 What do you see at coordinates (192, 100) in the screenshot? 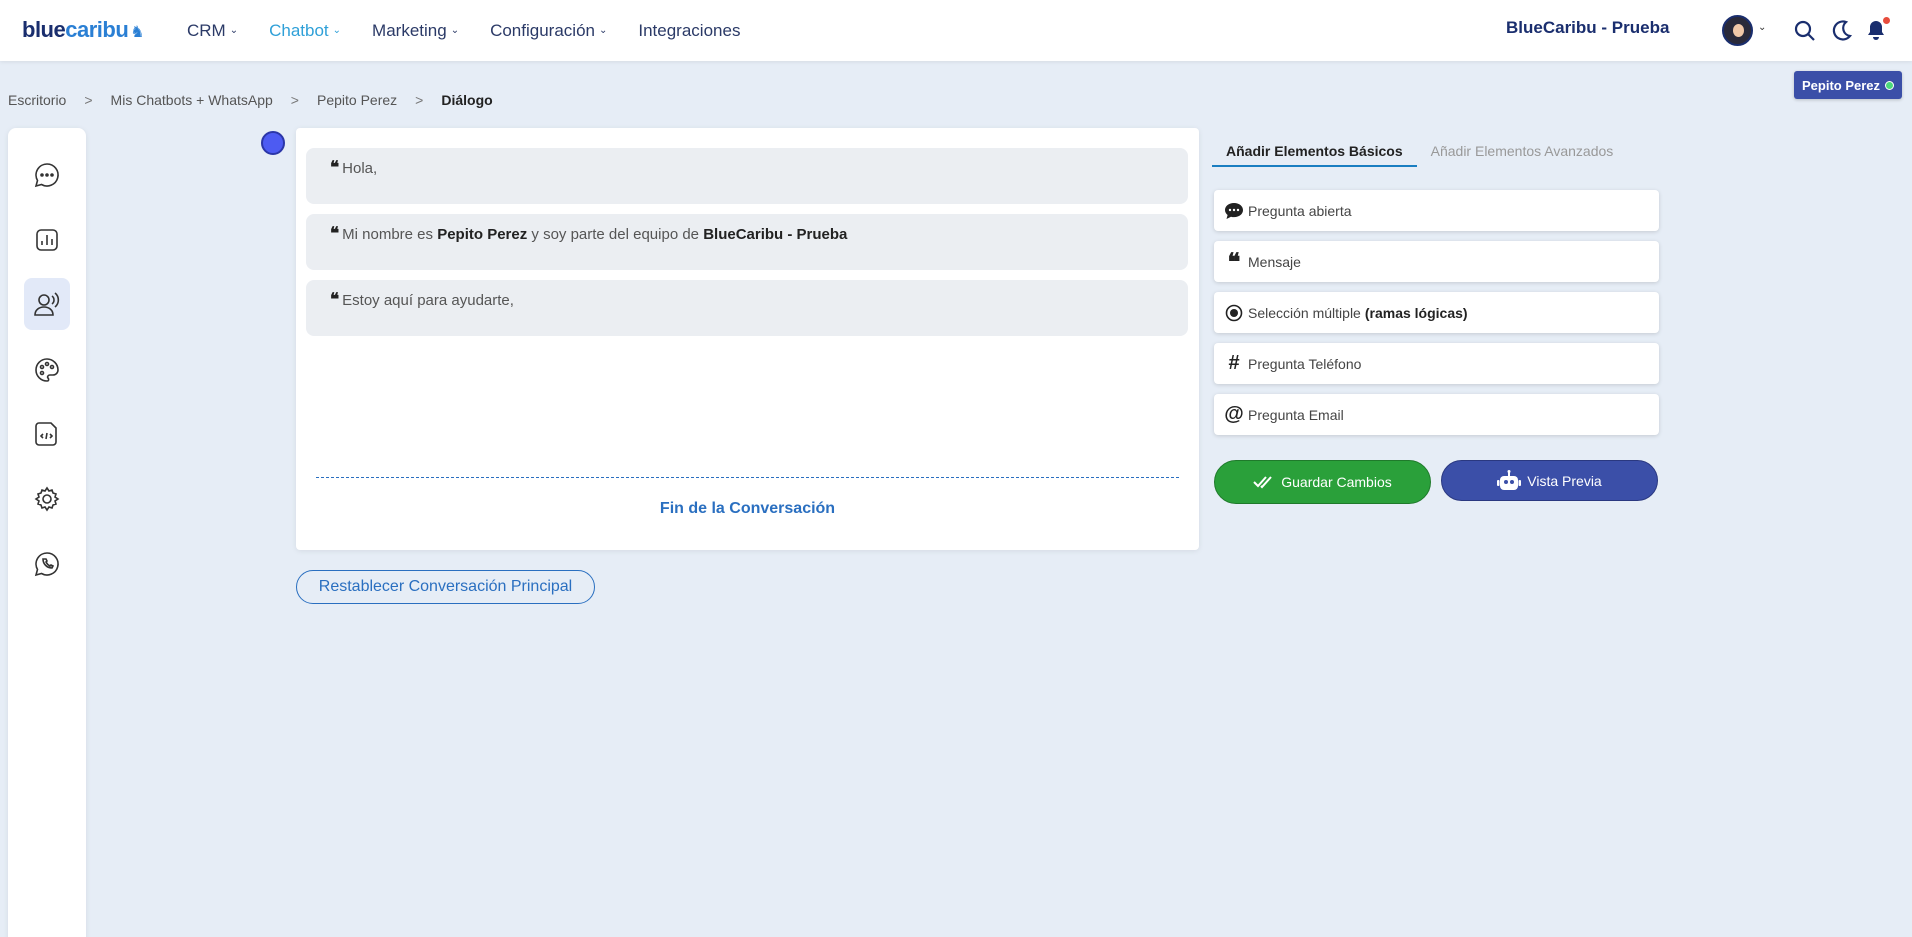
I see `breadcrumb-mis-chatbots: Mis Chatbots + WhatsApp` at bounding box center [192, 100].